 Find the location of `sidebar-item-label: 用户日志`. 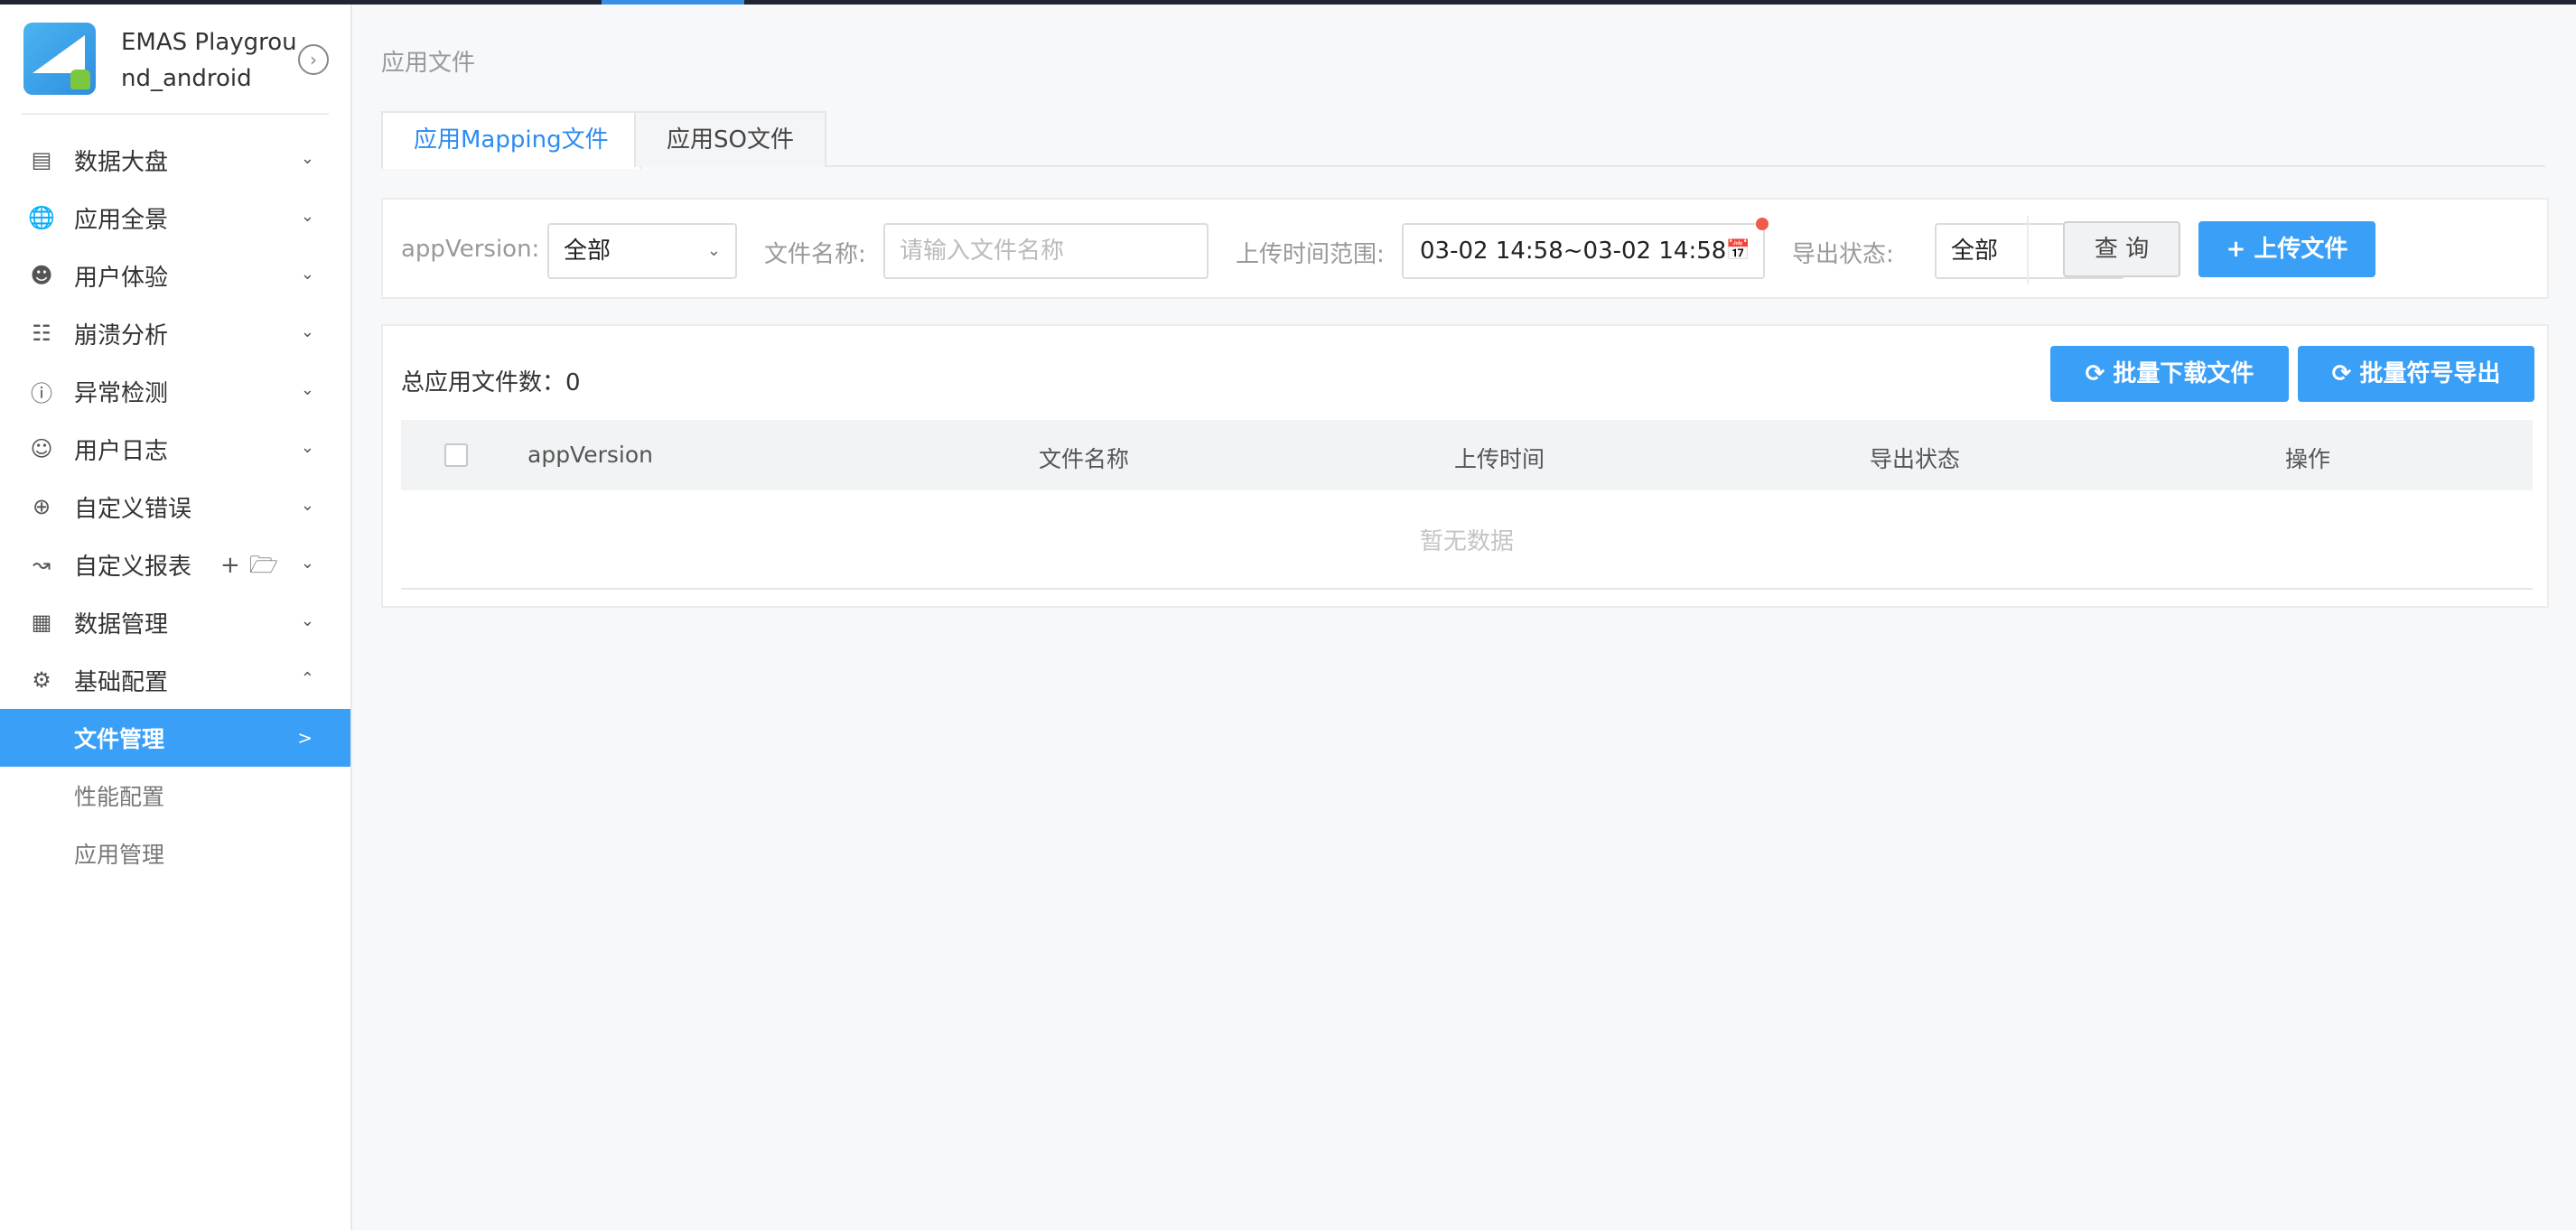

sidebar-item-label: 用户日志 is located at coordinates (121, 451).